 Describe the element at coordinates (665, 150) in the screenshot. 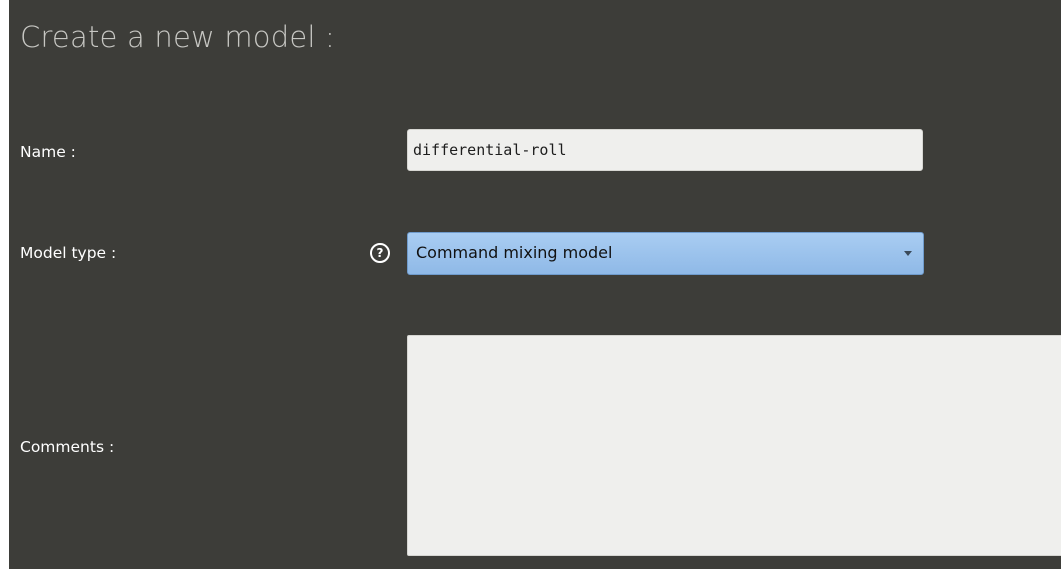

I see `name-input` at that location.